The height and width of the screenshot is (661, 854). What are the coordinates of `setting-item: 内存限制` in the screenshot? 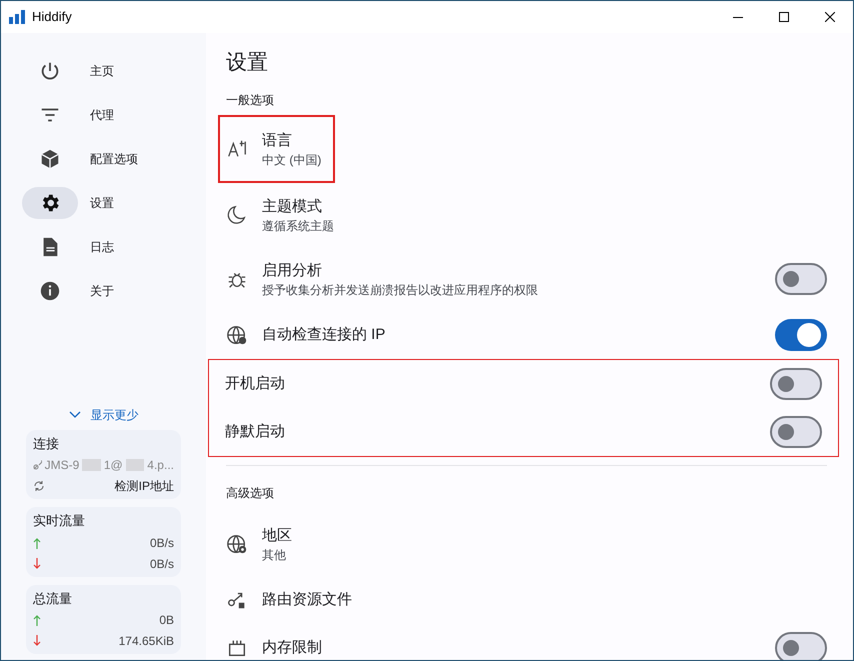 It's located at (526, 642).